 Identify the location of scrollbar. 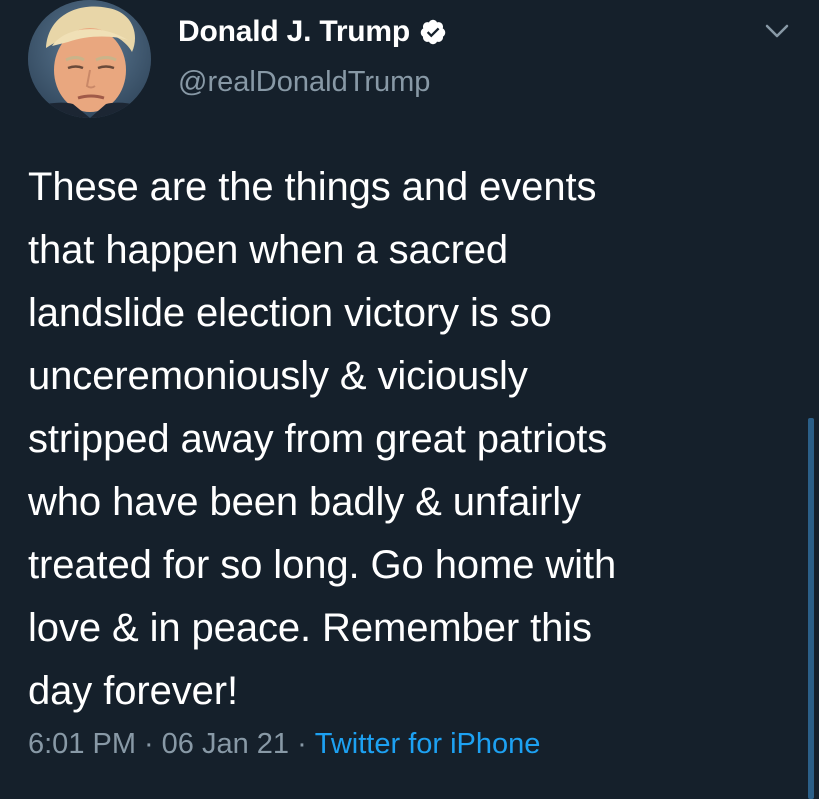
(811, 608).